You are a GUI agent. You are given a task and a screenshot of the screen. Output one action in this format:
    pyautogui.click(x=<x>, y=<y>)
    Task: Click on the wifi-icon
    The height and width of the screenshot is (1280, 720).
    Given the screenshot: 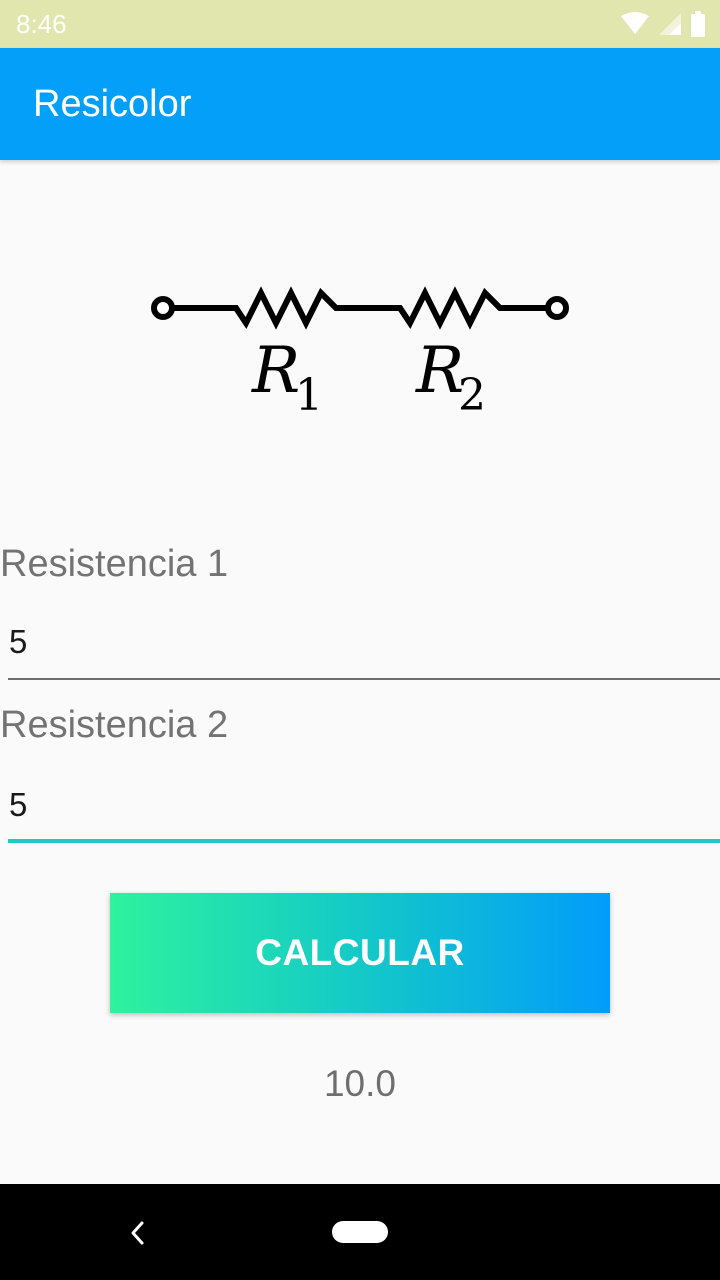 What is the action you would take?
    pyautogui.click(x=635, y=23)
    